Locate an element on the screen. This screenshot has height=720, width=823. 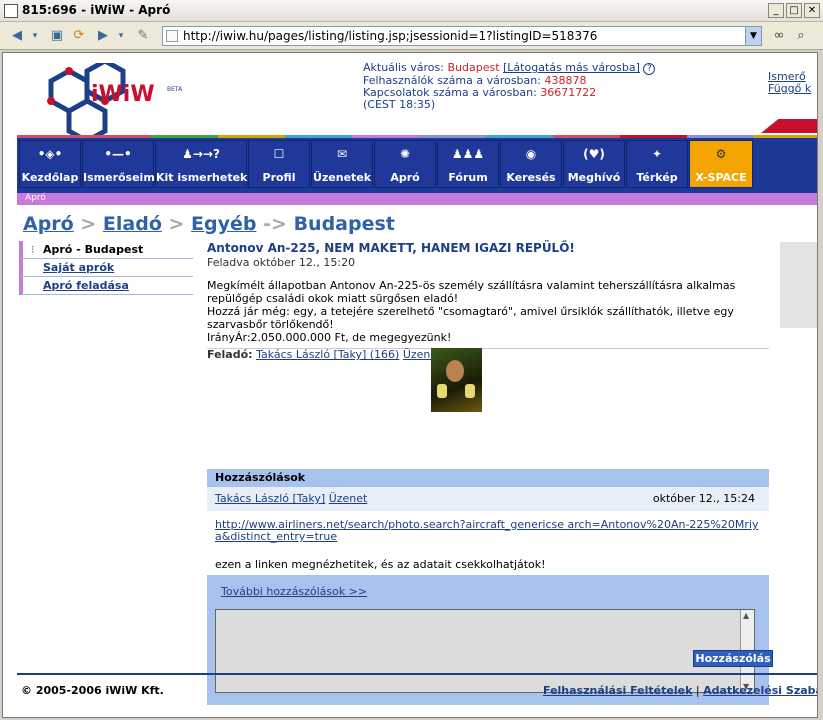
search-icon: ◉ is located at coordinates (531, 154).